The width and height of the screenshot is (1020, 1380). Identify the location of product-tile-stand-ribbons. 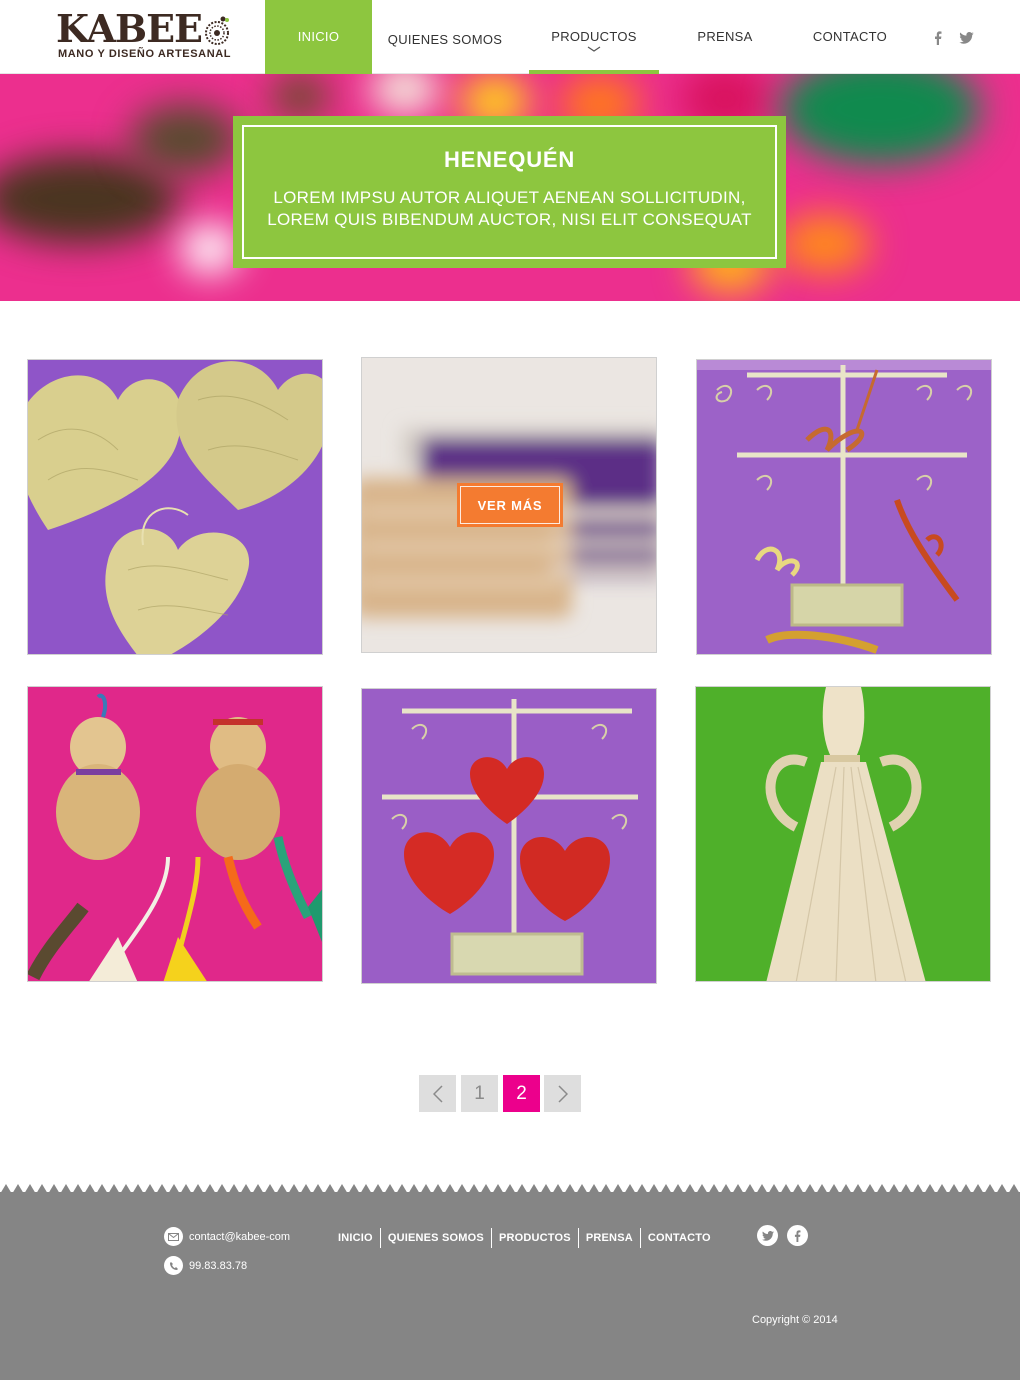
(844, 507).